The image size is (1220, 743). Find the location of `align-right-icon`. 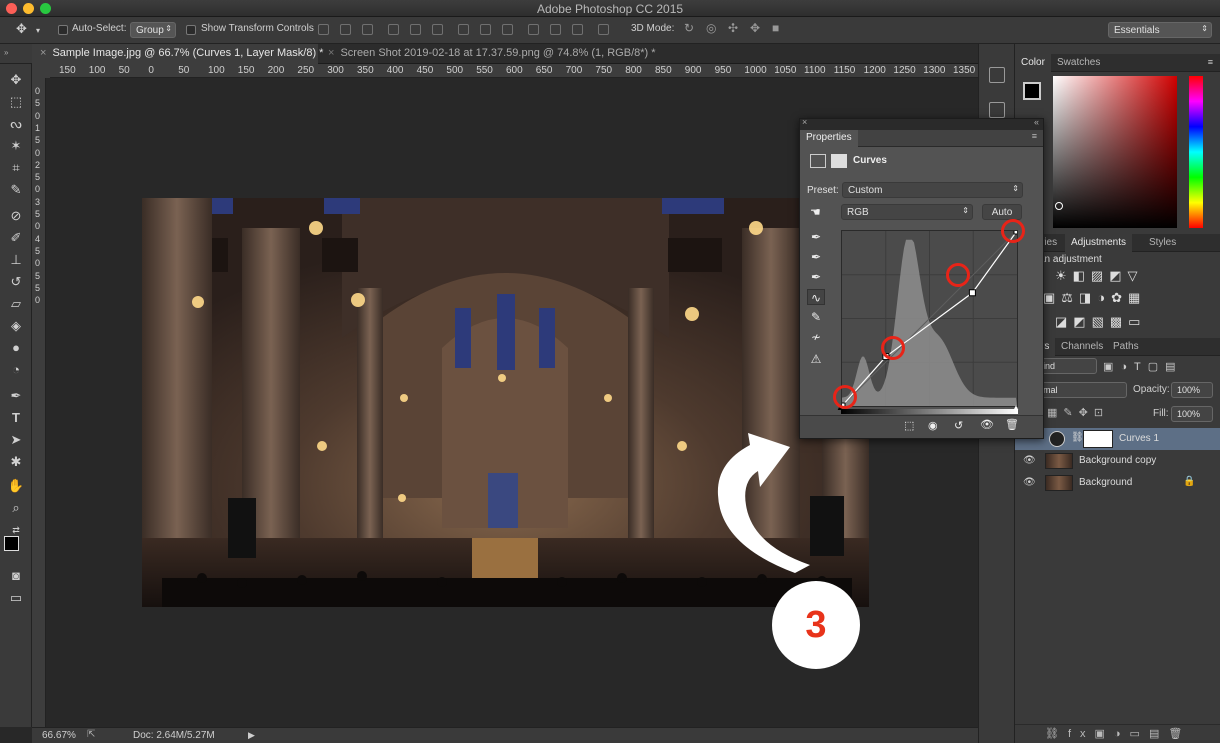

align-right-icon is located at coordinates (367, 29).